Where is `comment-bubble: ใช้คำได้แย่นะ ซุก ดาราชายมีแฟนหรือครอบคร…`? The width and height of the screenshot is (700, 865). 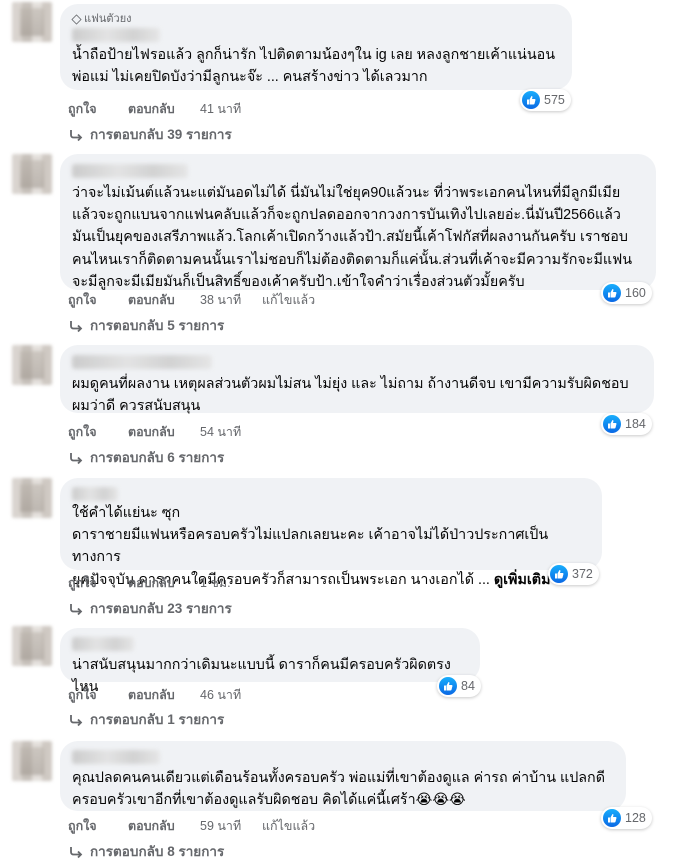
comment-bubble: ใช้คำได้แย่นะ ซุก ดาราชายมีแฟนหรือครอบคร… is located at coordinates (331, 533).